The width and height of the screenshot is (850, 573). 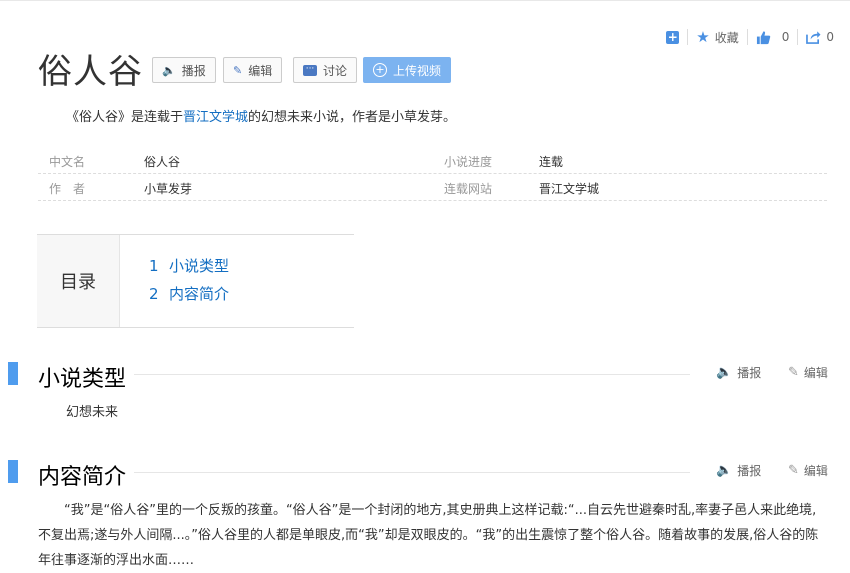 What do you see at coordinates (703, 37) in the screenshot?
I see `star-icon: ★` at bounding box center [703, 37].